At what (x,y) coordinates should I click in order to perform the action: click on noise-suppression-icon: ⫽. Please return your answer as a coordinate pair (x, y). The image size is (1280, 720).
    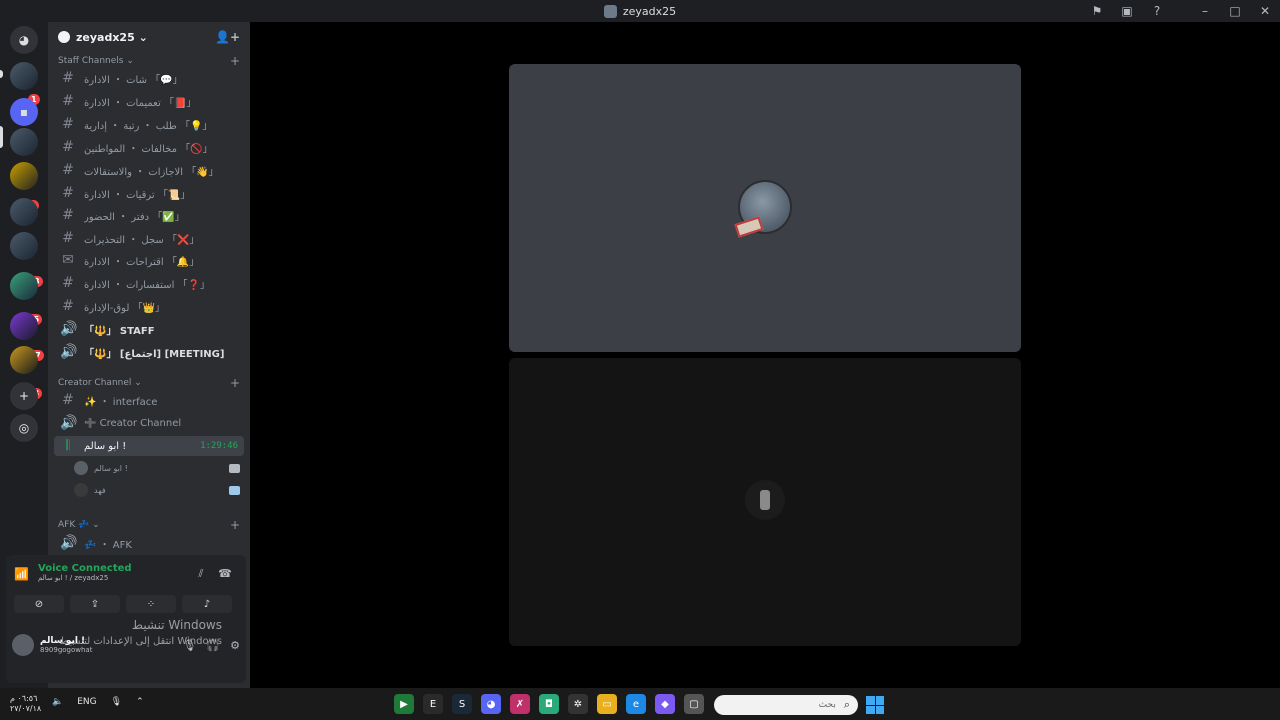
    Looking at the image, I should click on (201, 574).